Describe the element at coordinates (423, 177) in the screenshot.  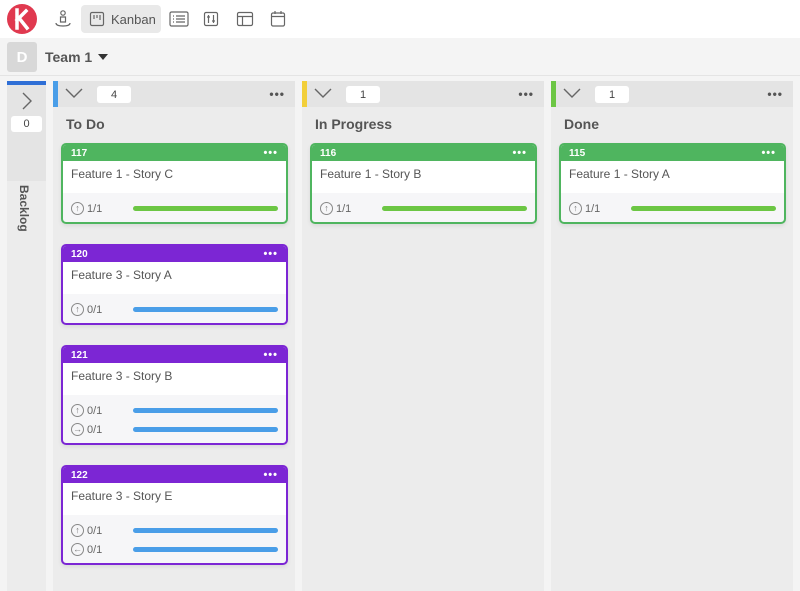
I see `card-title: Feature 1 - Story B` at that location.